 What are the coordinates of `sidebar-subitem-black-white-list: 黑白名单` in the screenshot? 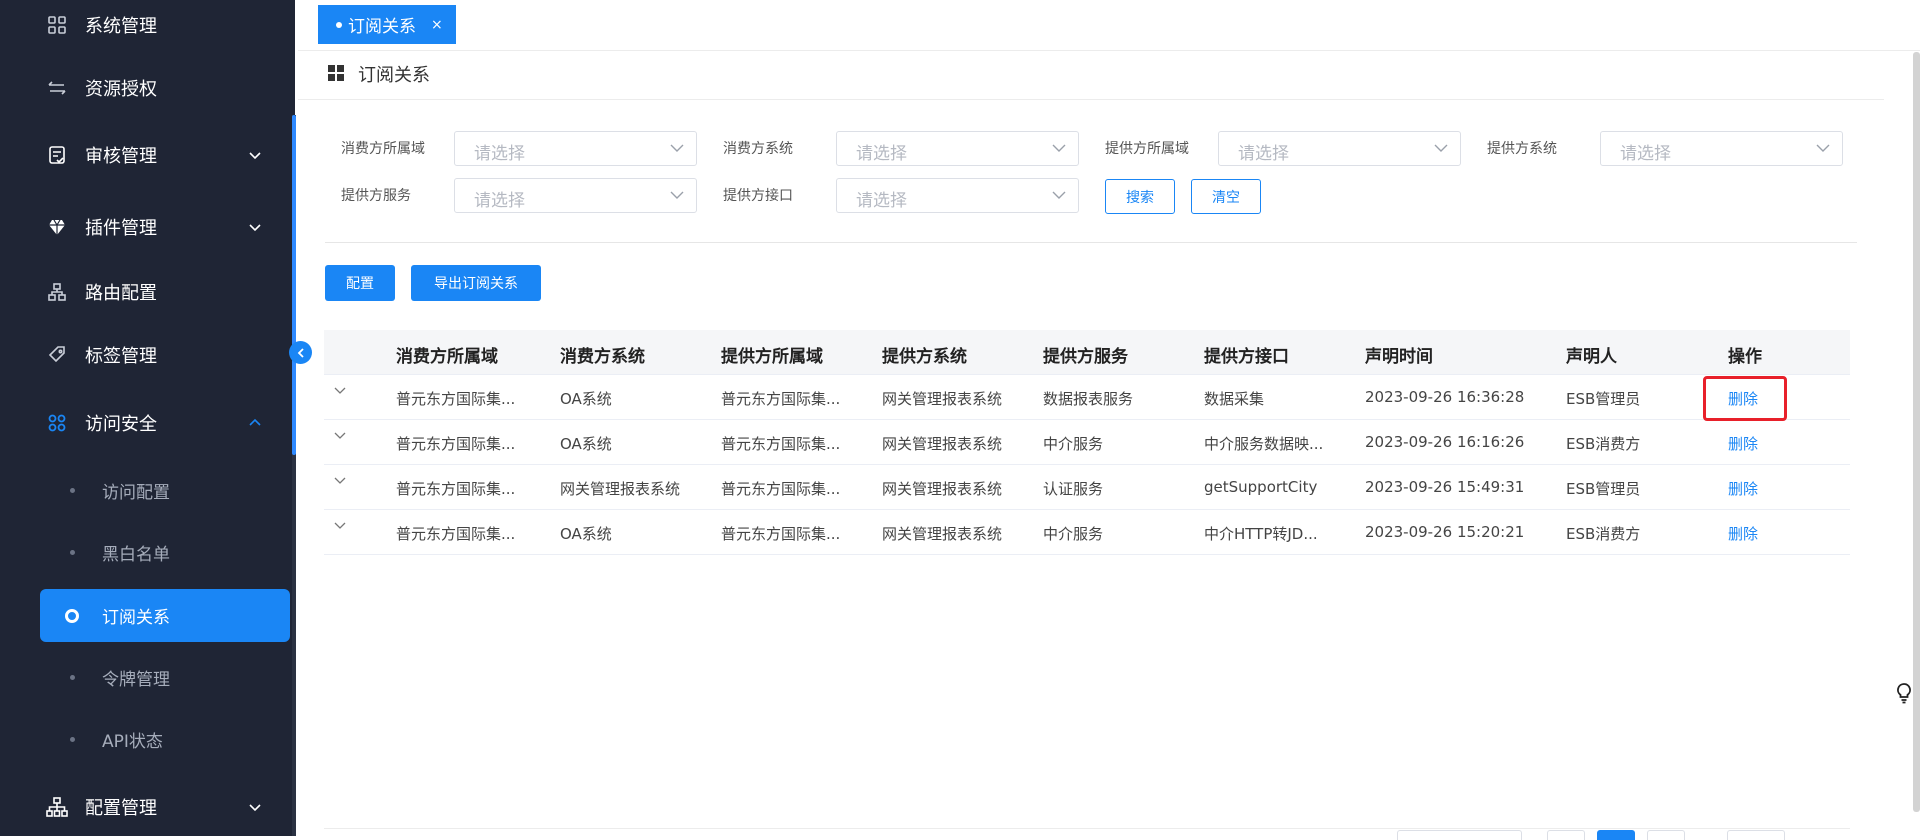 It's located at (147, 552).